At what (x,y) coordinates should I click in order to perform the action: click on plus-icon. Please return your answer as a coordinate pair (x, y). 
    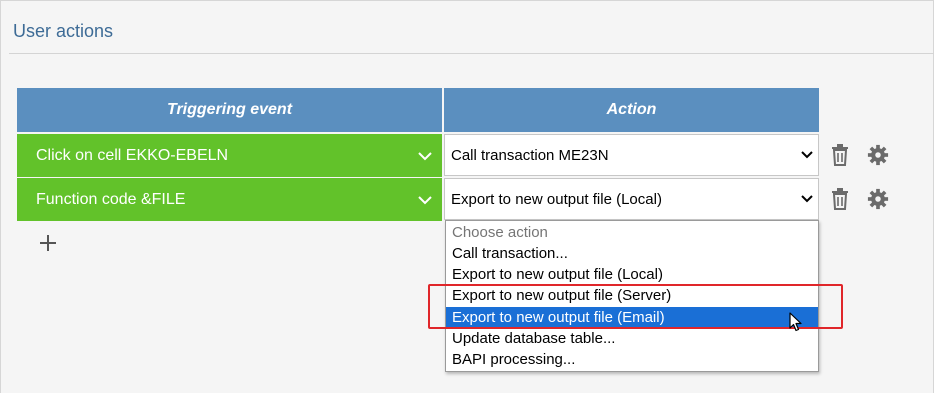
    Looking at the image, I should click on (48, 243).